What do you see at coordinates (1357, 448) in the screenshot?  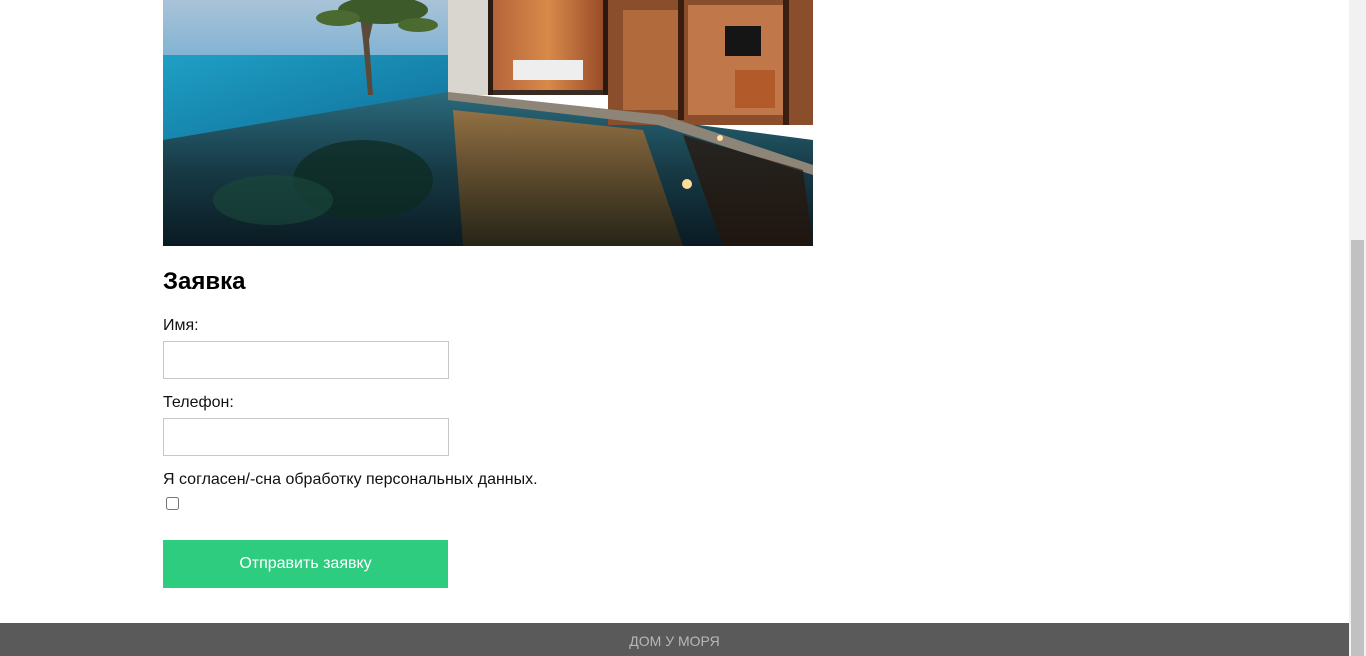 I see `scrollbar-thumb` at bounding box center [1357, 448].